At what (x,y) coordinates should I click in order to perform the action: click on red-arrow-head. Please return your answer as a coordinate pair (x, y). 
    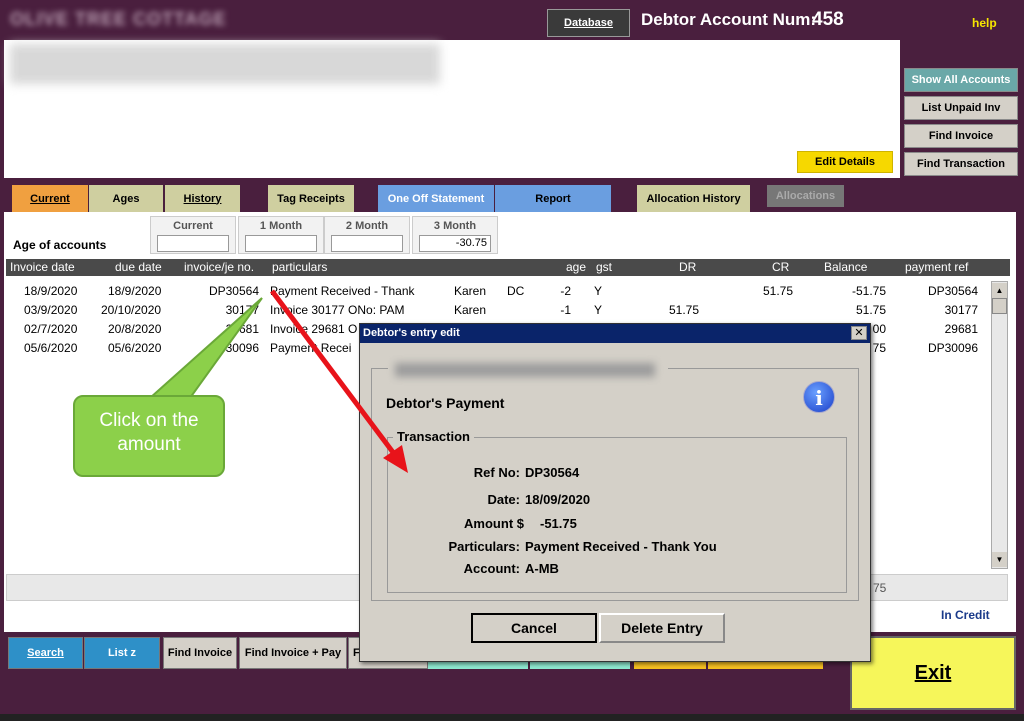
    Looking at the image, I should click on (395, 459).